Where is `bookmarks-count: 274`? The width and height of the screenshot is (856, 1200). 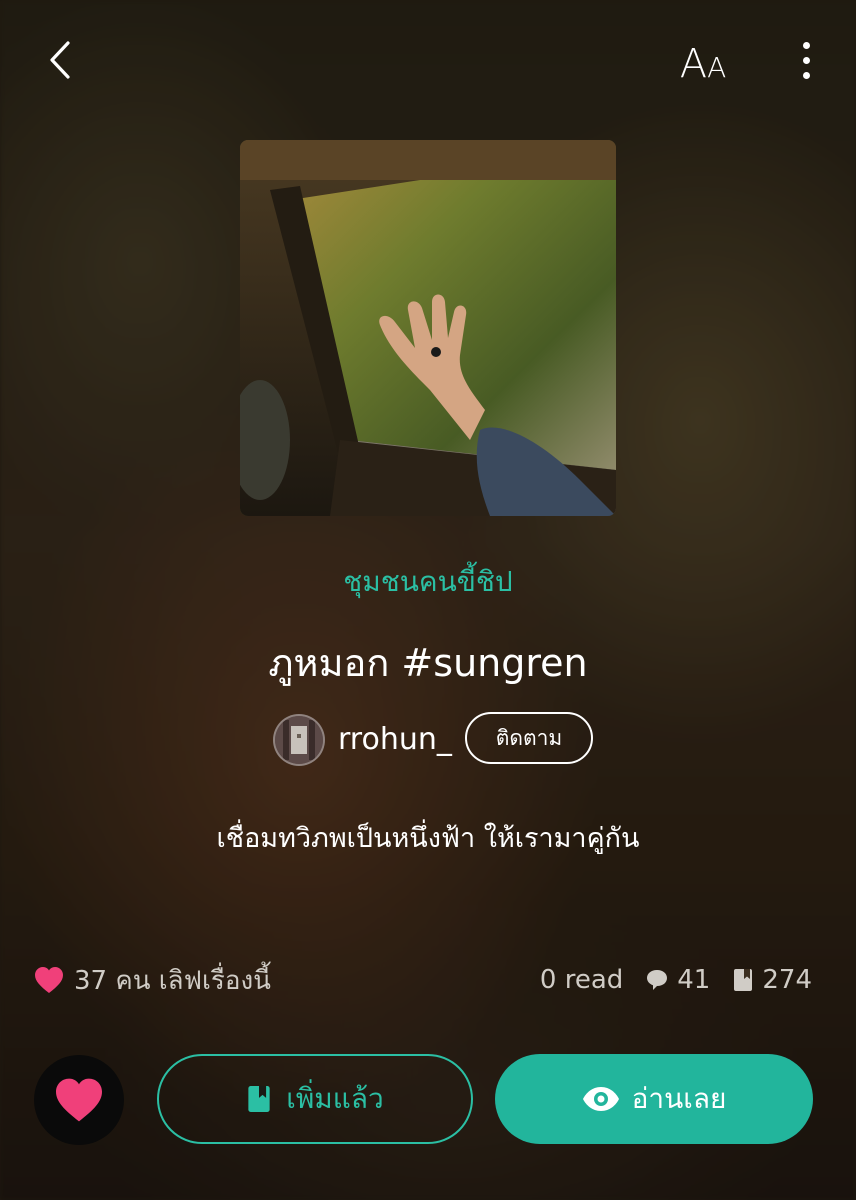
bookmarks-count: 274 is located at coordinates (787, 980).